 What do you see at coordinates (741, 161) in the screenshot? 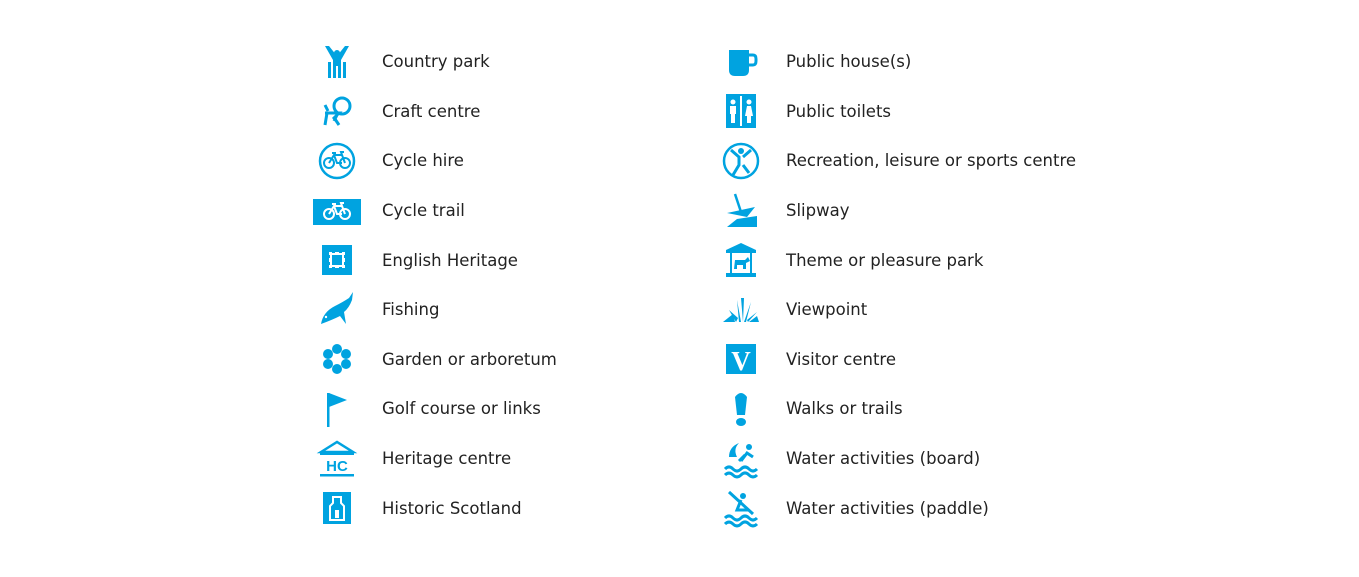
I see `recreation-icon` at bounding box center [741, 161].